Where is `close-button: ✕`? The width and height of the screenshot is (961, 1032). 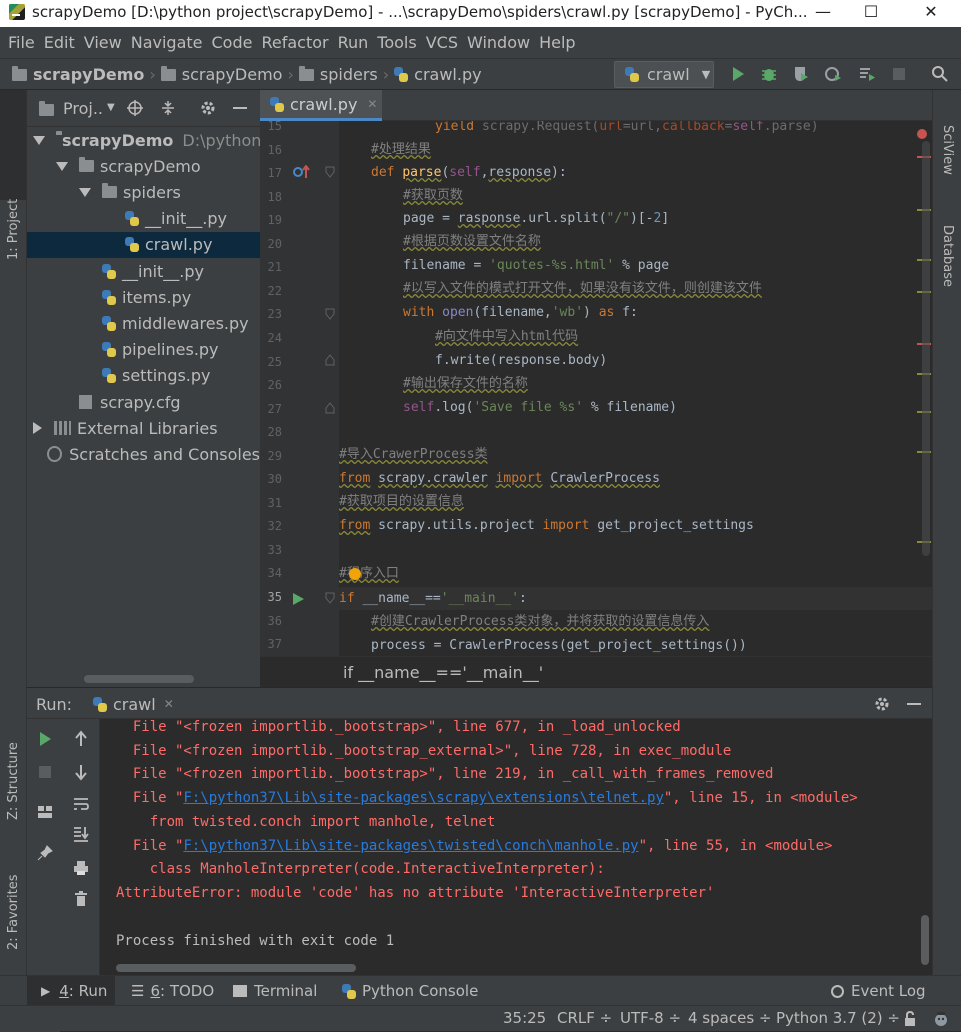 close-button: ✕ is located at coordinates (931, 13).